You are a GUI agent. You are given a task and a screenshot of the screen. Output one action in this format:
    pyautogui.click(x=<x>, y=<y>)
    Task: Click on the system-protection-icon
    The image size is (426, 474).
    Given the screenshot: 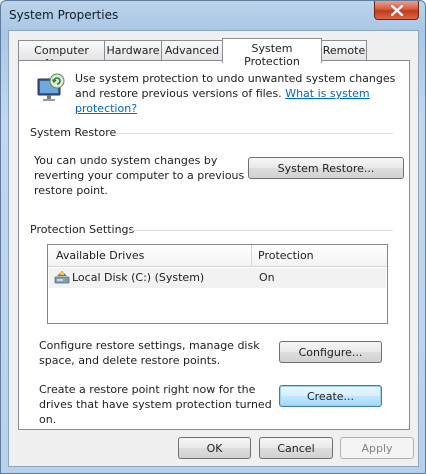 What is the action you would take?
    pyautogui.click(x=51, y=87)
    